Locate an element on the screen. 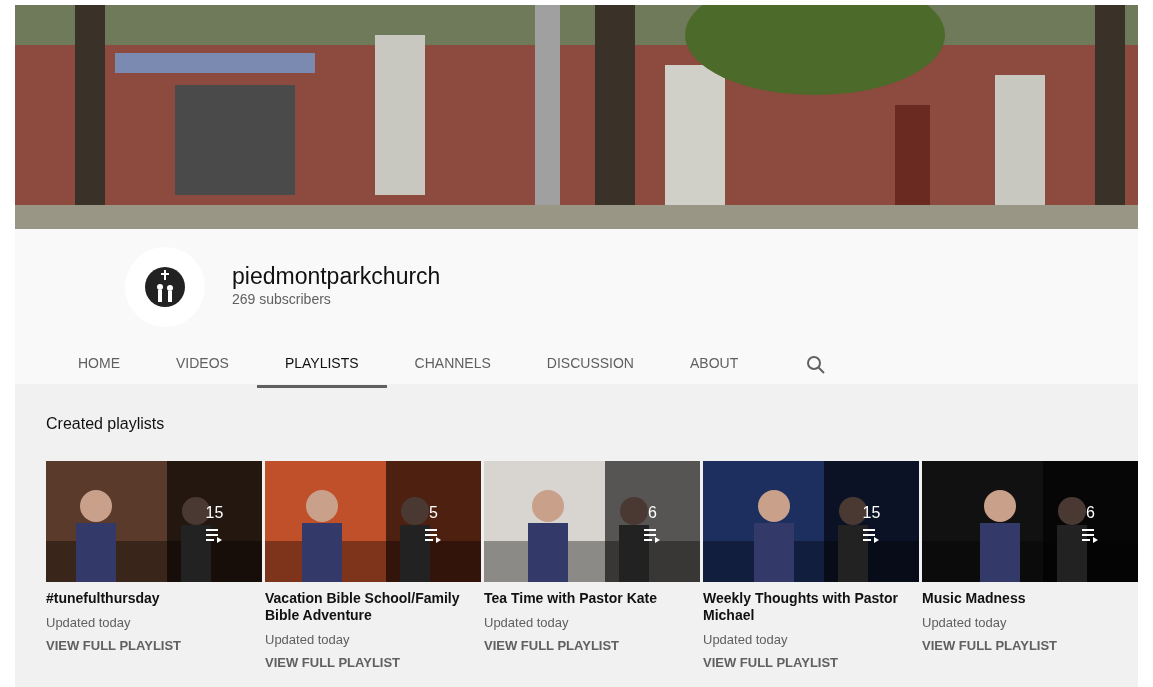 The image size is (1153, 687). video-count: 5 is located at coordinates (433, 512).